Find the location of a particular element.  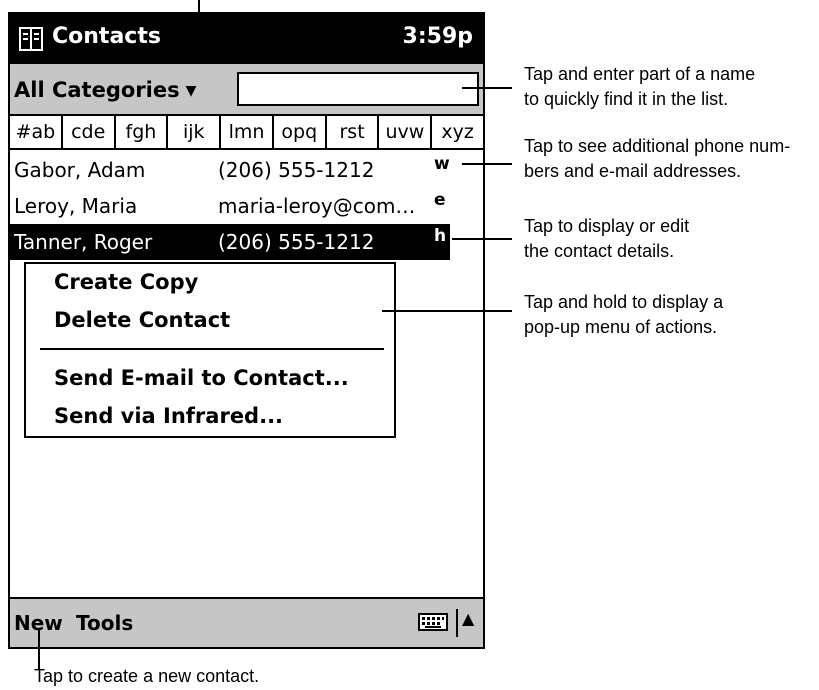

find-input is located at coordinates (358, 89).